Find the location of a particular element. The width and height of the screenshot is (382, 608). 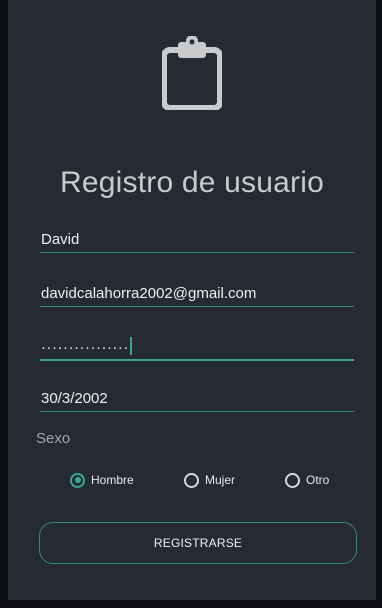

name-value: David is located at coordinates (60, 239).